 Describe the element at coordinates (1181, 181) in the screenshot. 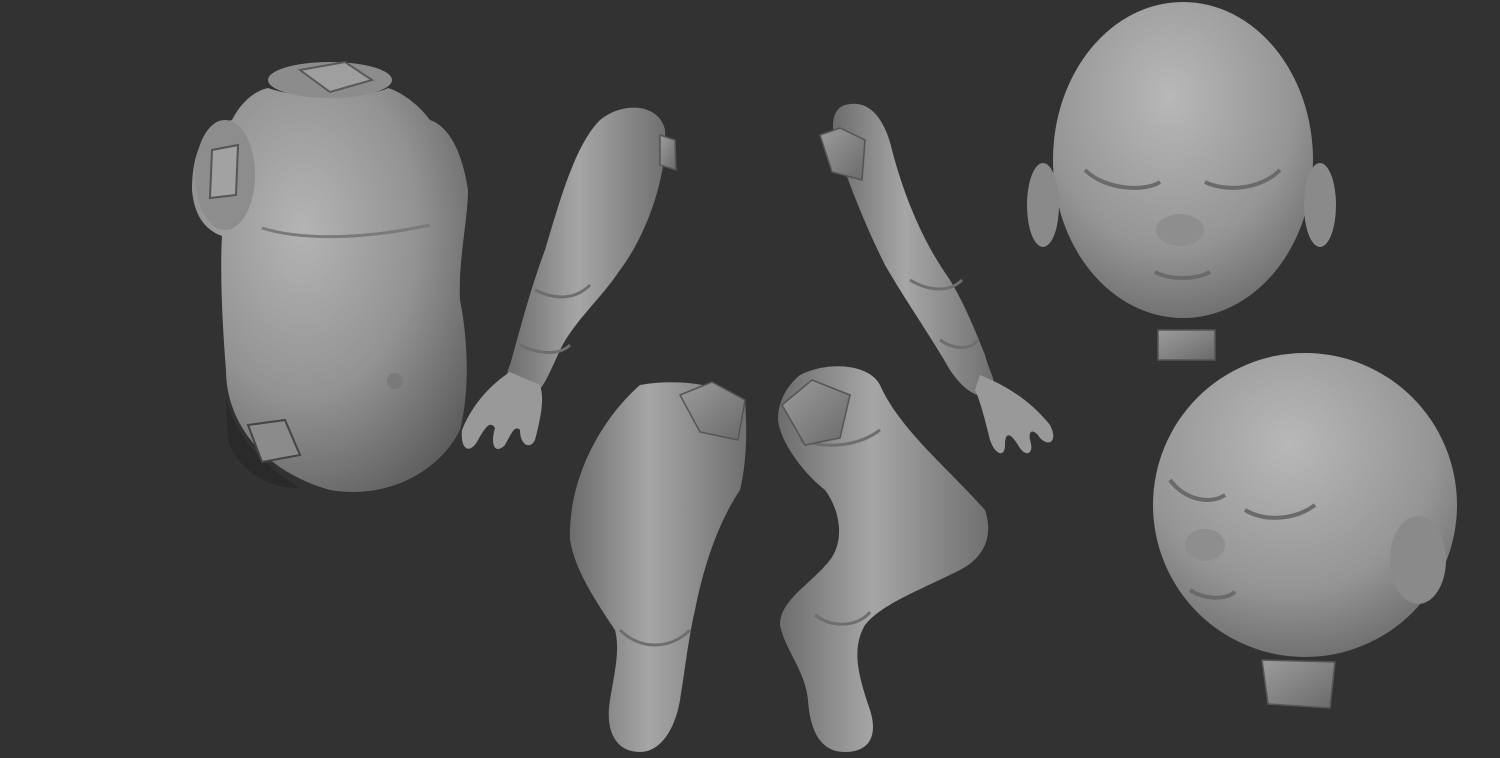

I see `head-front-part` at that location.